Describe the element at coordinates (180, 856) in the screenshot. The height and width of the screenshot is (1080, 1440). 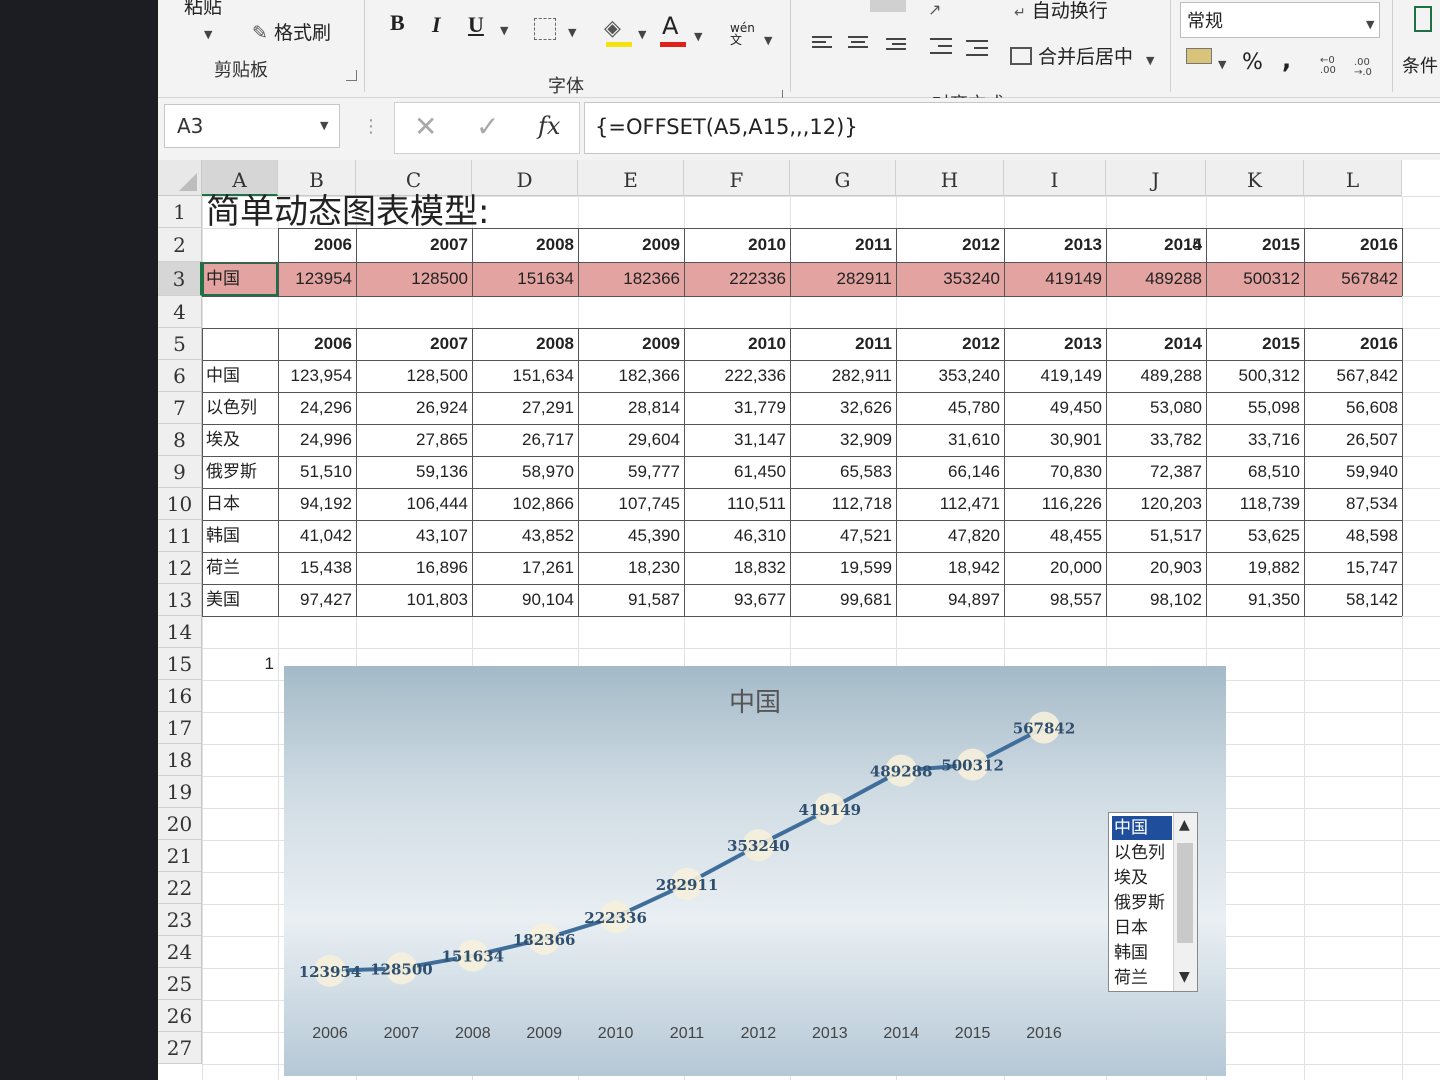
I see `row-header-21: 21` at that location.